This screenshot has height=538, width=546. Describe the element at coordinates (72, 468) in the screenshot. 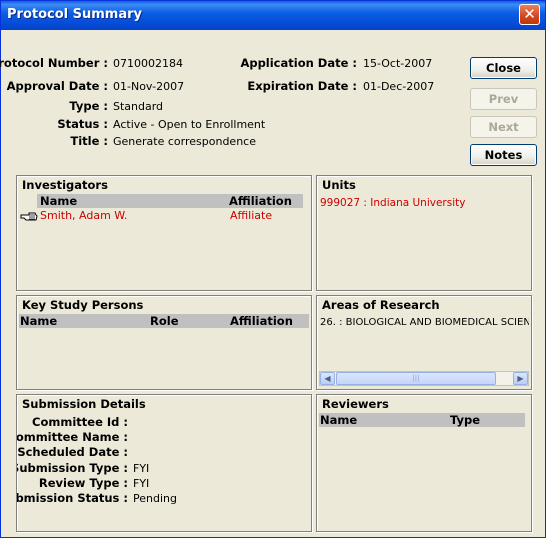

I see `submission-type-label: Submission Type :` at that location.